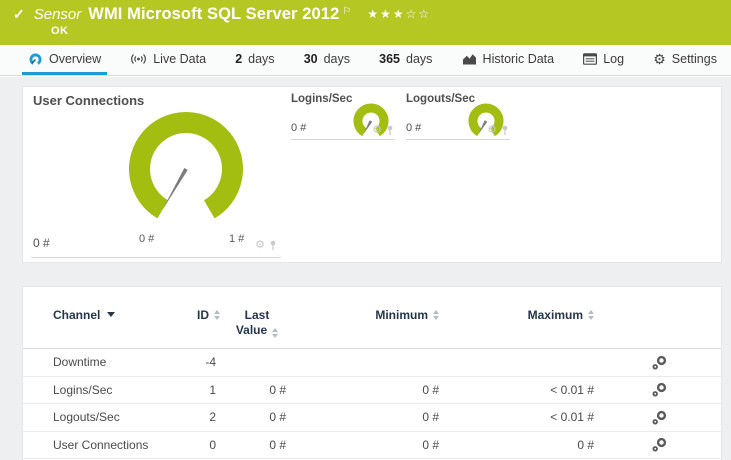  I want to click on channel-id: 1, so click(212, 389).